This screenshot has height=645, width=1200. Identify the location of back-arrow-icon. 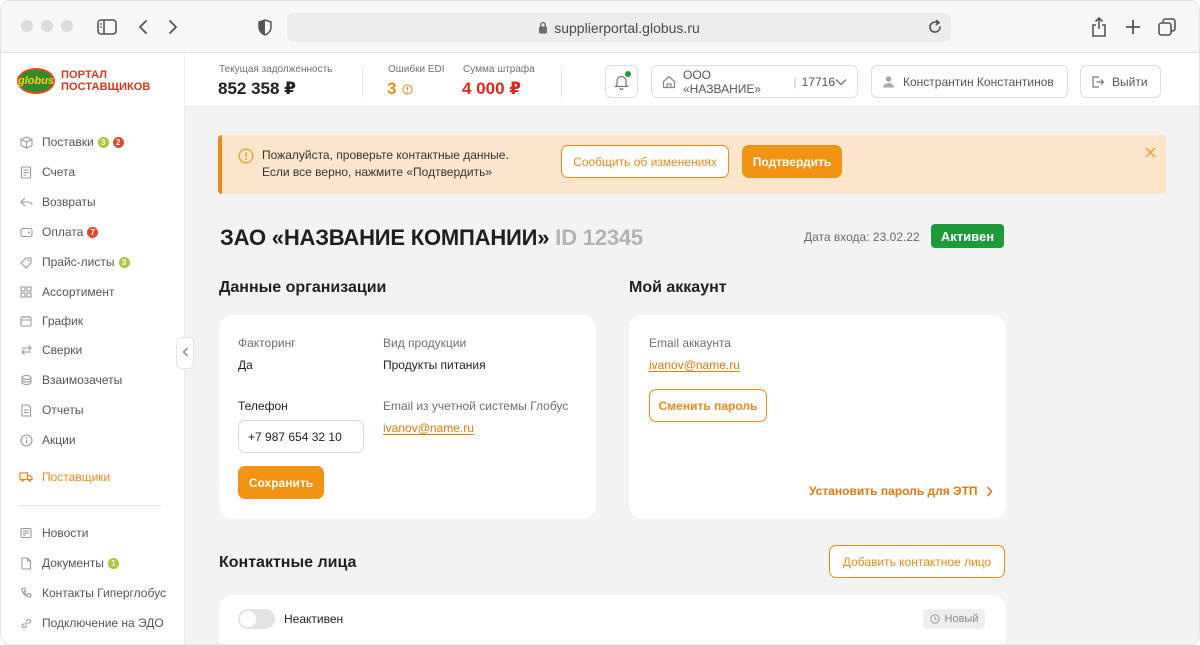
(143, 27).